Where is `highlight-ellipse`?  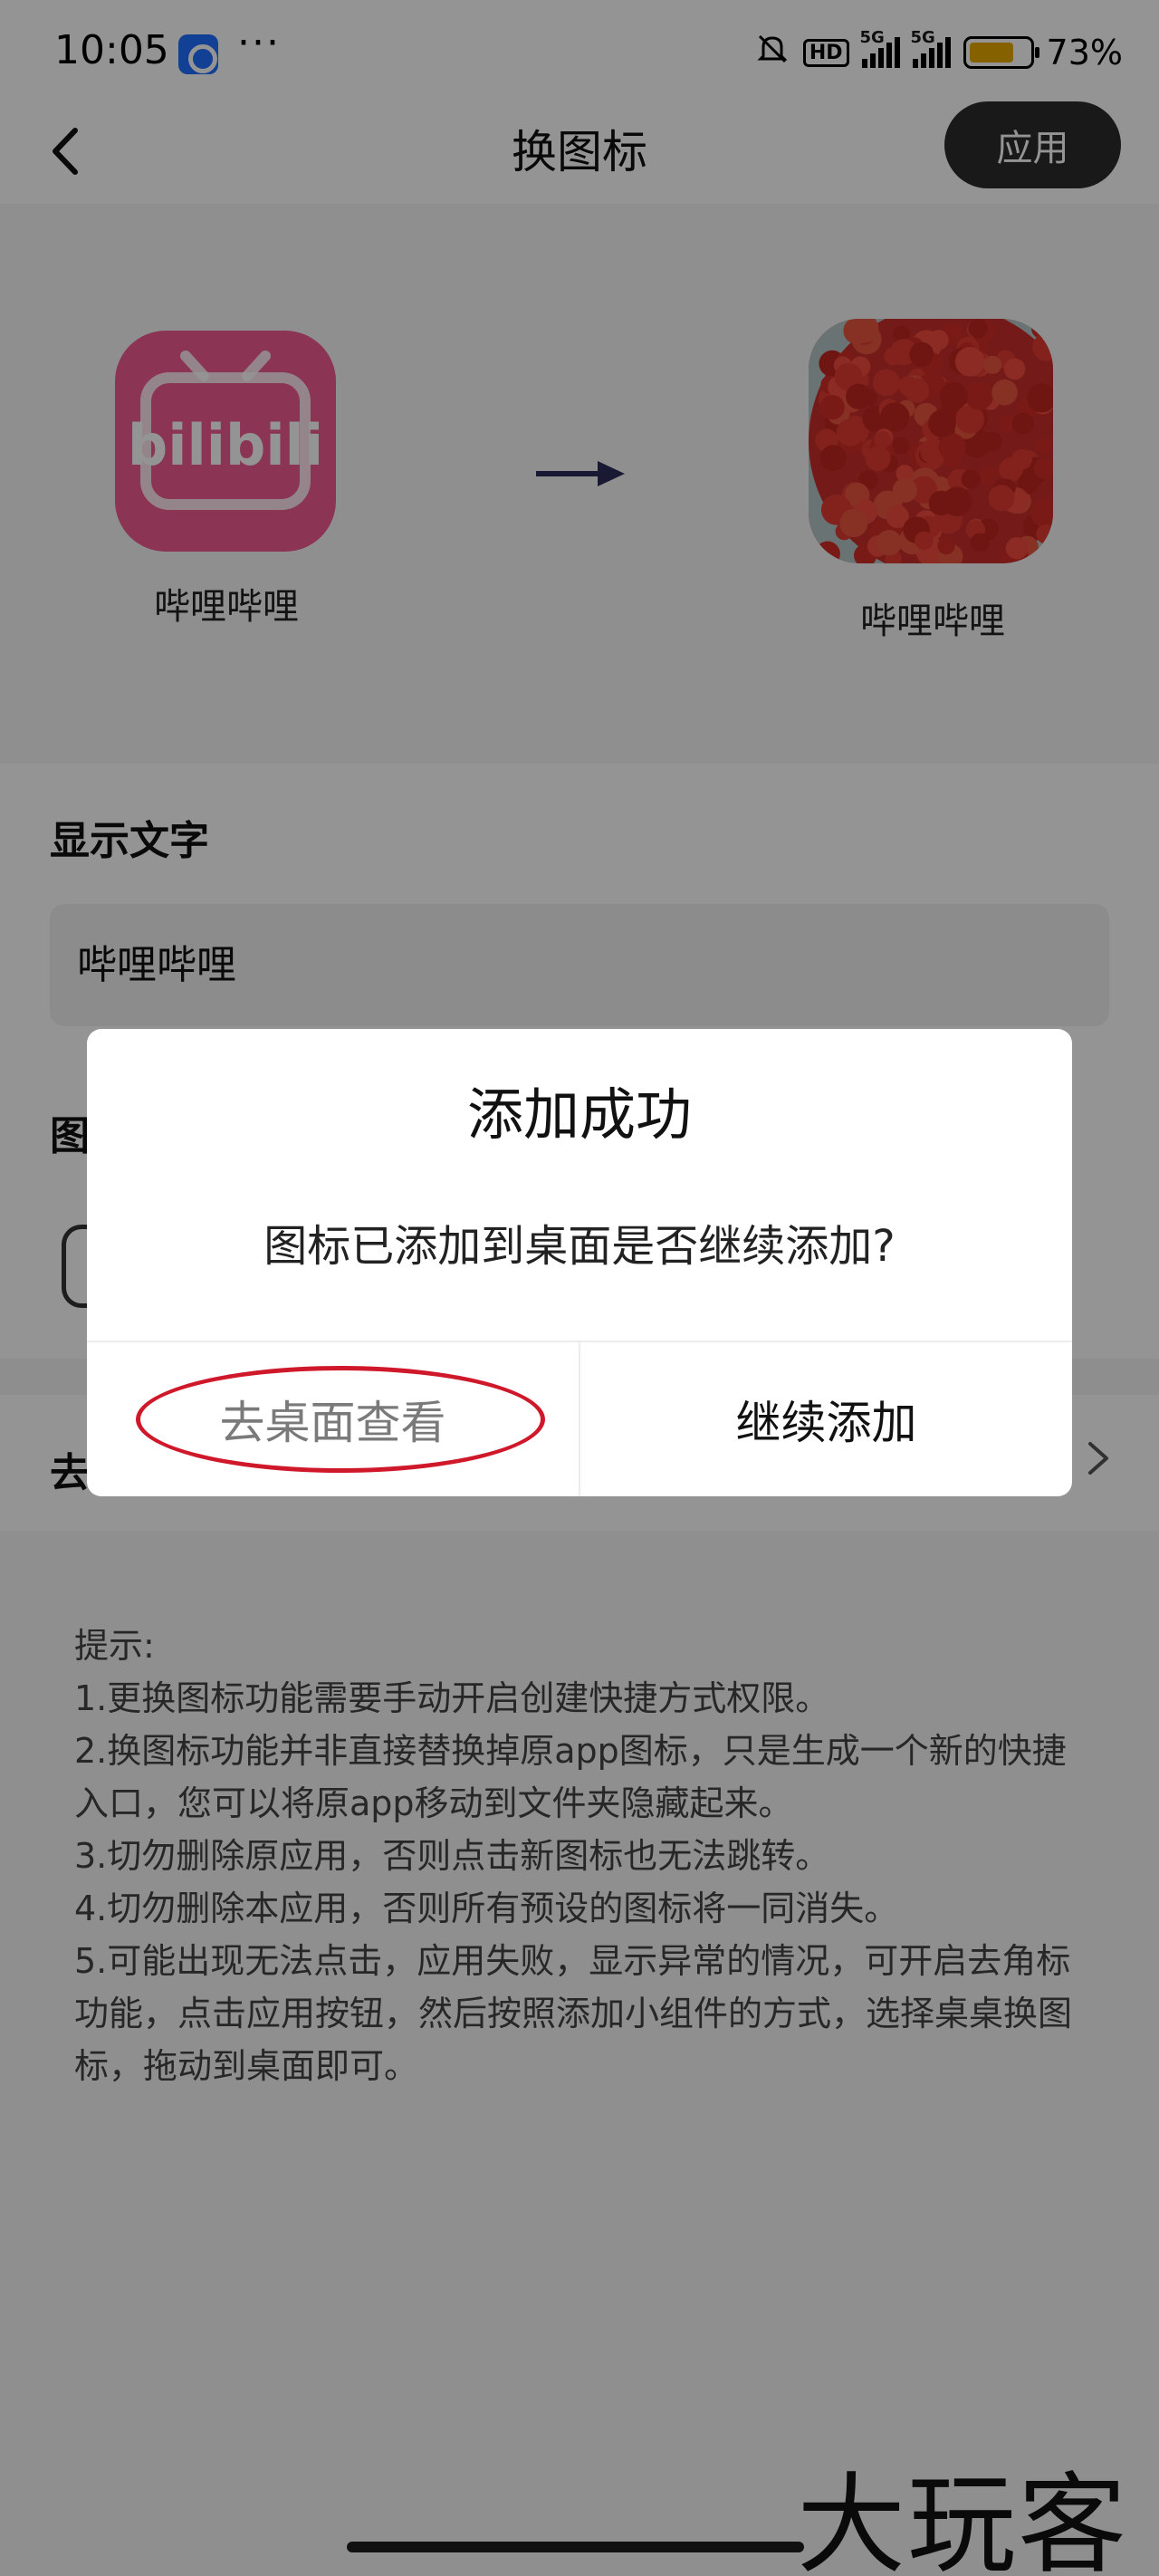 highlight-ellipse is located at coordinates (341, 1419).